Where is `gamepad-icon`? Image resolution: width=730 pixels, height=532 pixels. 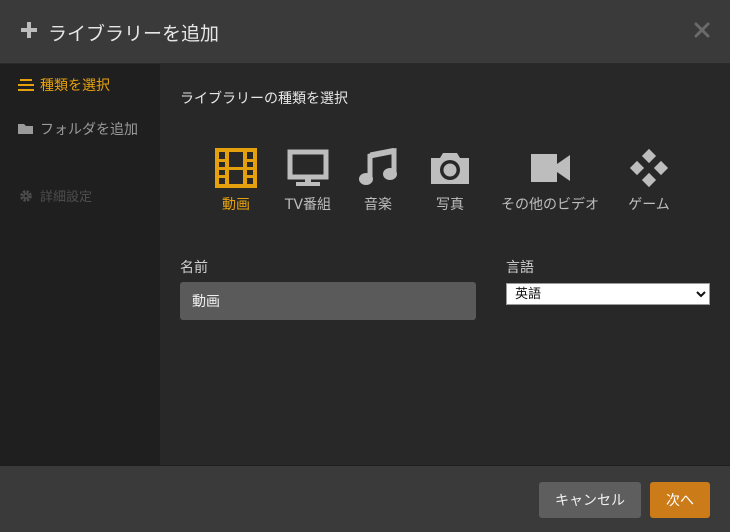 gamepad-icon is located at coordinates (649, 168).